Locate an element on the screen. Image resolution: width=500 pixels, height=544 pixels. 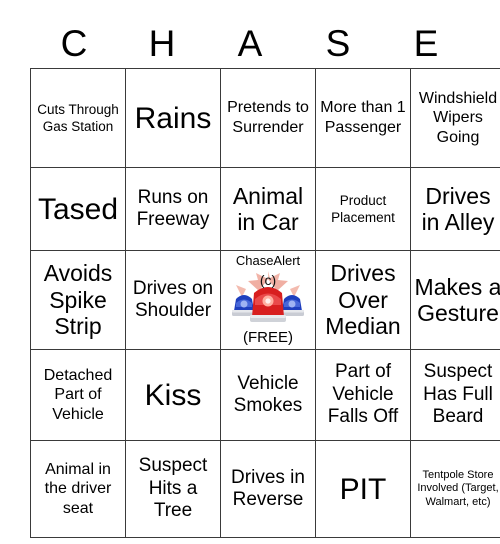
bingo-cell-text: Windshield Wipers Going is located at coordinates (458, 117).